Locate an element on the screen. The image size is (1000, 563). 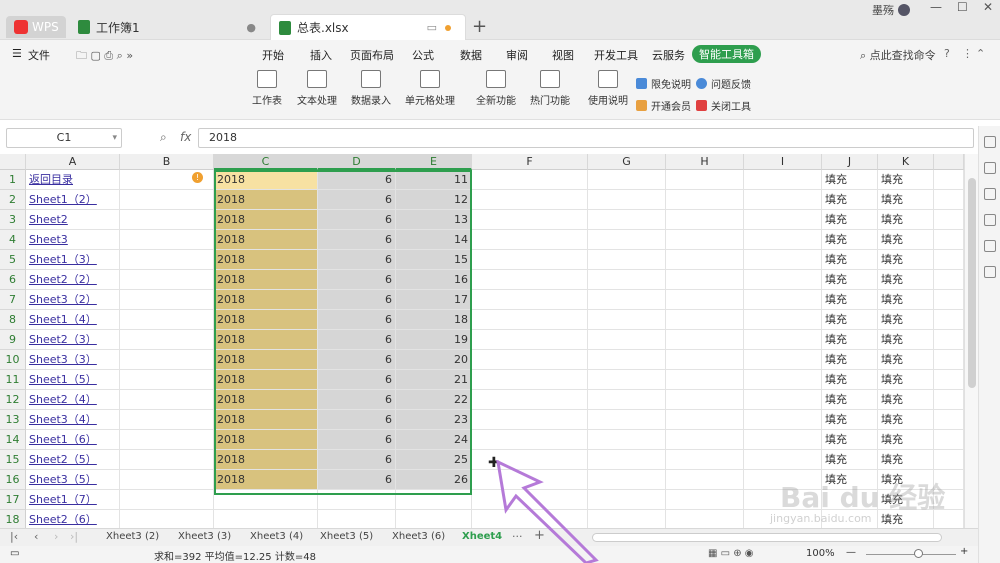
chevron-down-icon: ▾ is located at coordinates (114, 138).